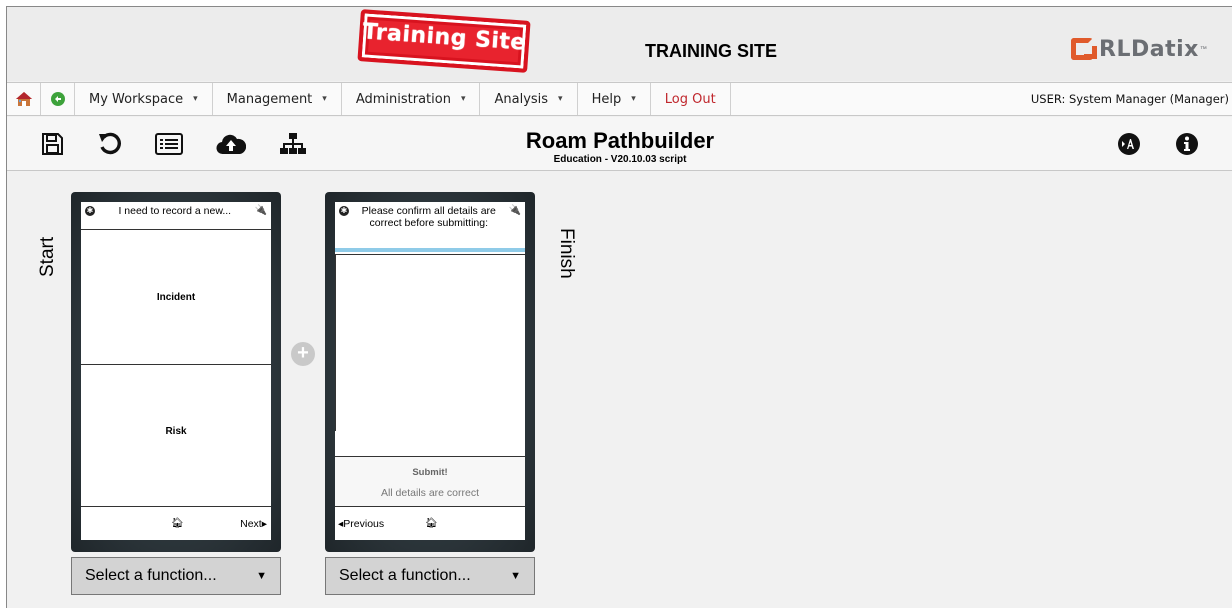  I want to click on choice-risk: Risk, so click(176, 431).